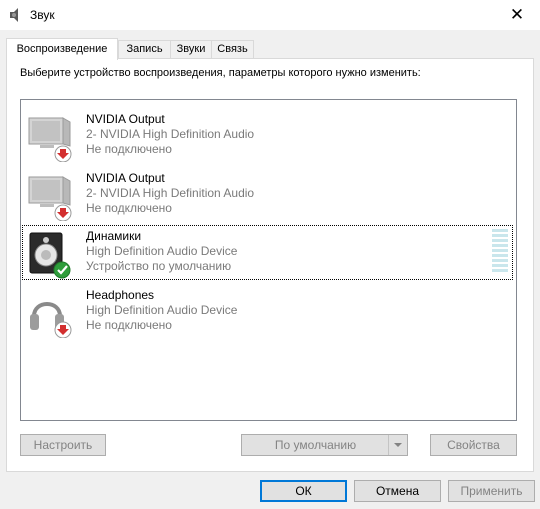 This screenshot has width=540, height=509. Describe the element at coordinates (191, 49) in the screenshot. I see `tab-sounds: Звуки` at that location.